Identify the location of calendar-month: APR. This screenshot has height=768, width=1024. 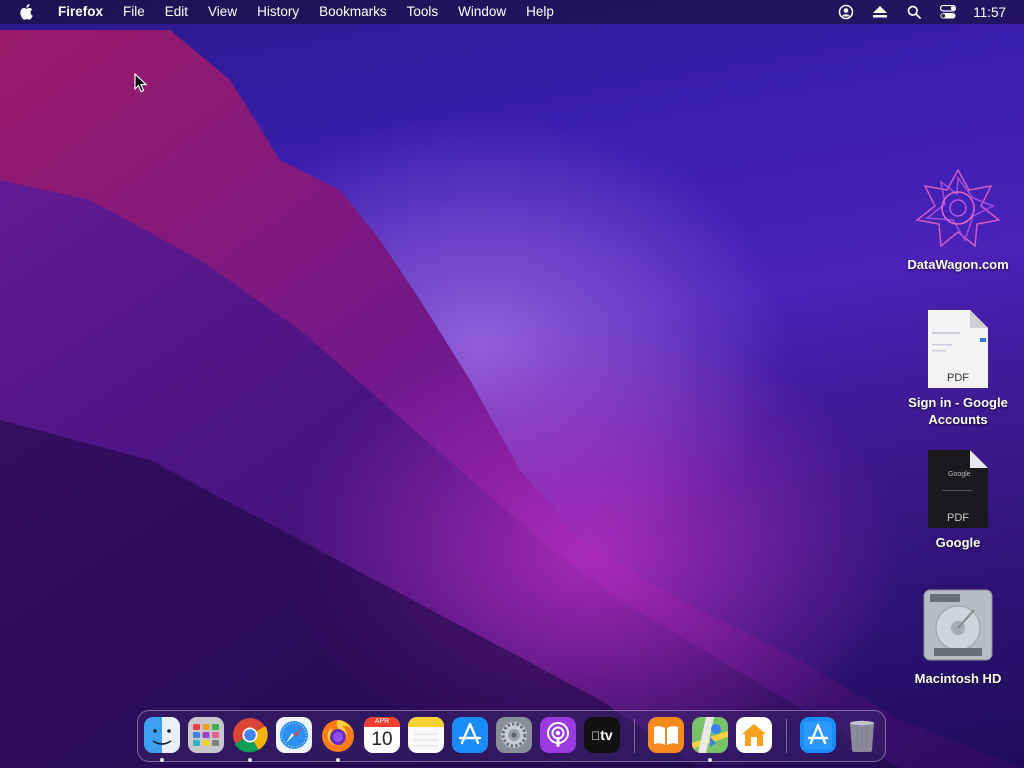
(382, 722).